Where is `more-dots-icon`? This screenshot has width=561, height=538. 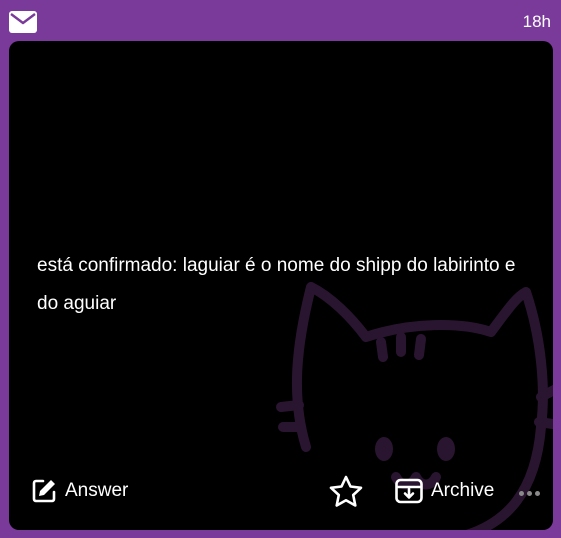 more-dots-icon is located at coordinates (529, 493).